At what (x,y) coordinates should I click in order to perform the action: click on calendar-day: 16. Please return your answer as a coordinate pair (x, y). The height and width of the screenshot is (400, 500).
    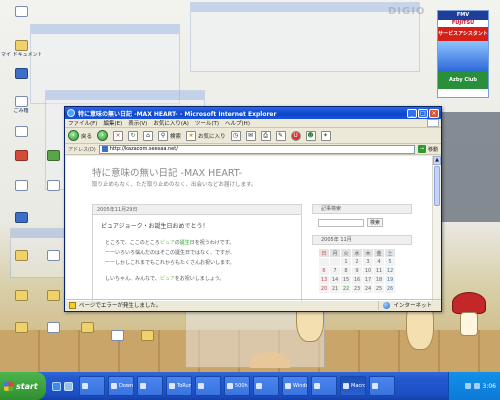
    Looking at the image, I should click on (357, 280).